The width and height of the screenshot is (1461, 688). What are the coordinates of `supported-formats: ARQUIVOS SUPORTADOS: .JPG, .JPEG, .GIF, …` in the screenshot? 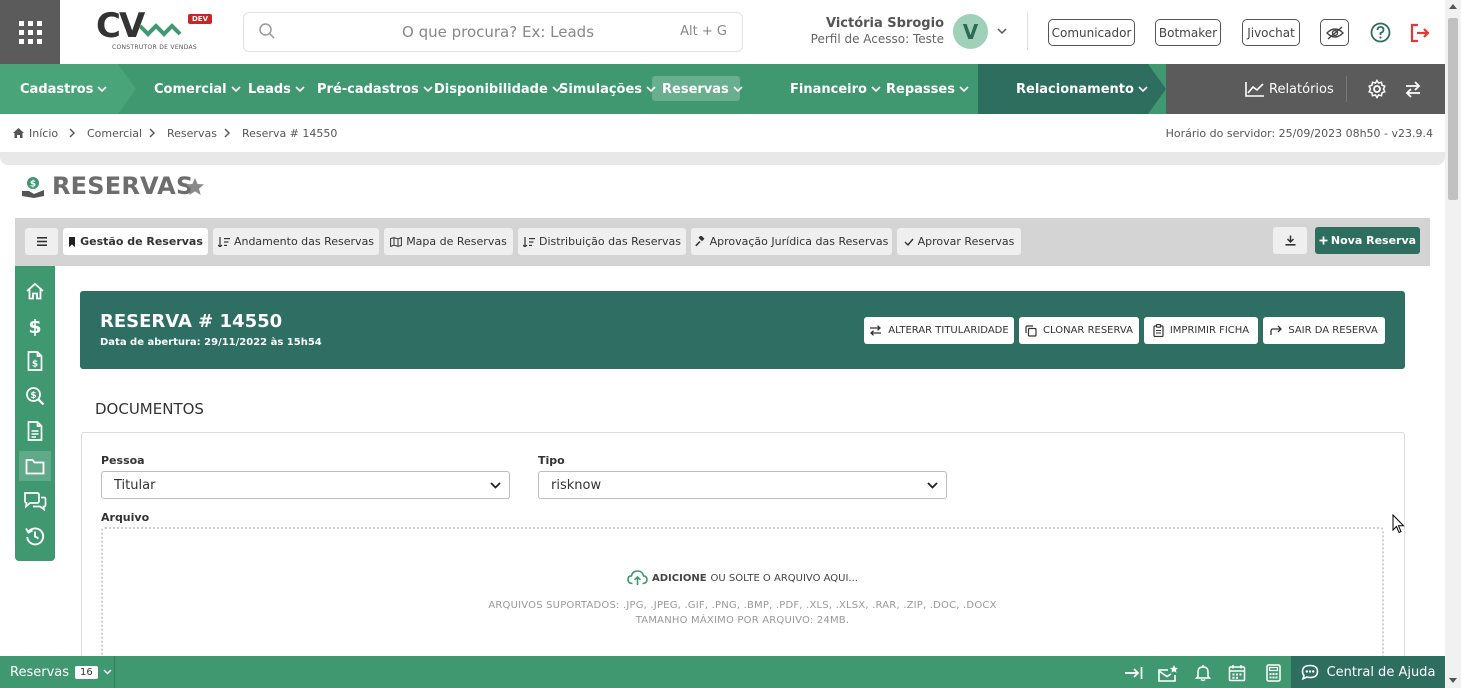 It's located at (742, 605).